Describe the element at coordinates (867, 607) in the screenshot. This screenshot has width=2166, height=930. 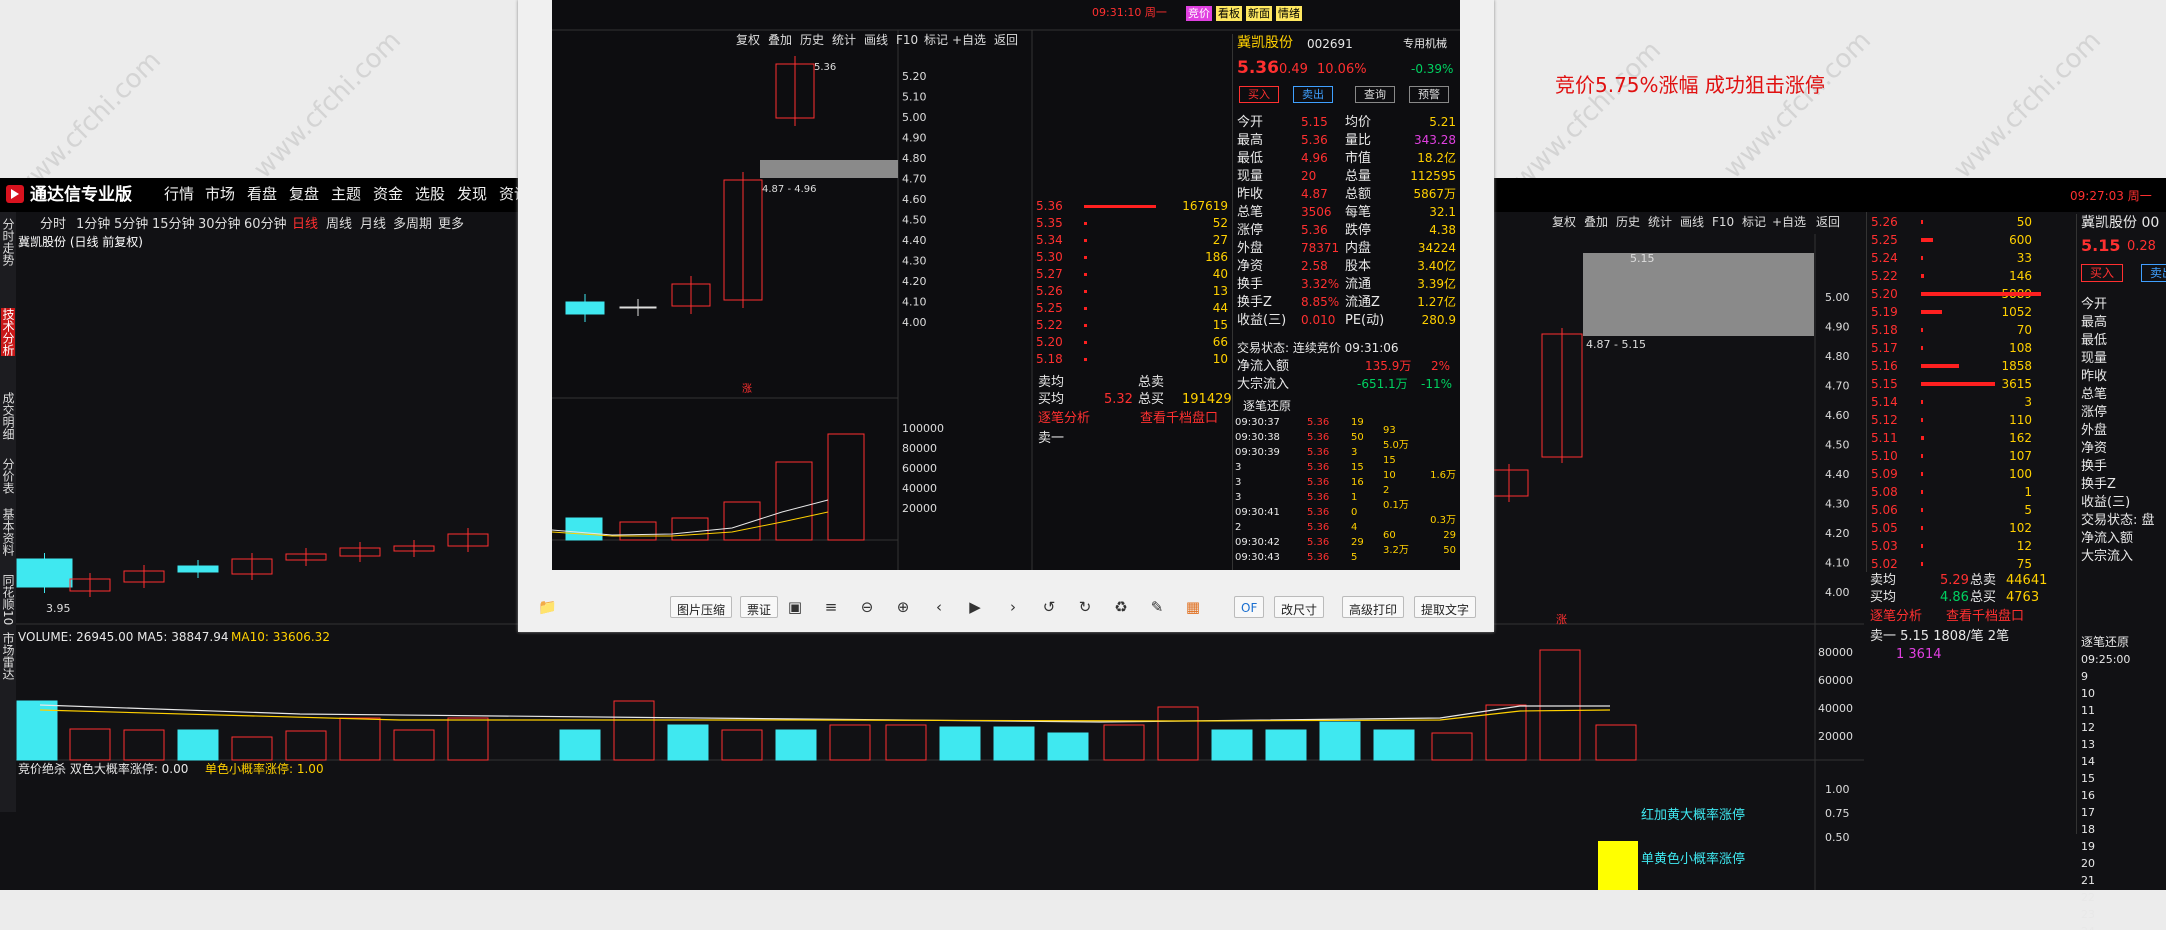
I see `zoom-out-icon: ⊖` at that location.